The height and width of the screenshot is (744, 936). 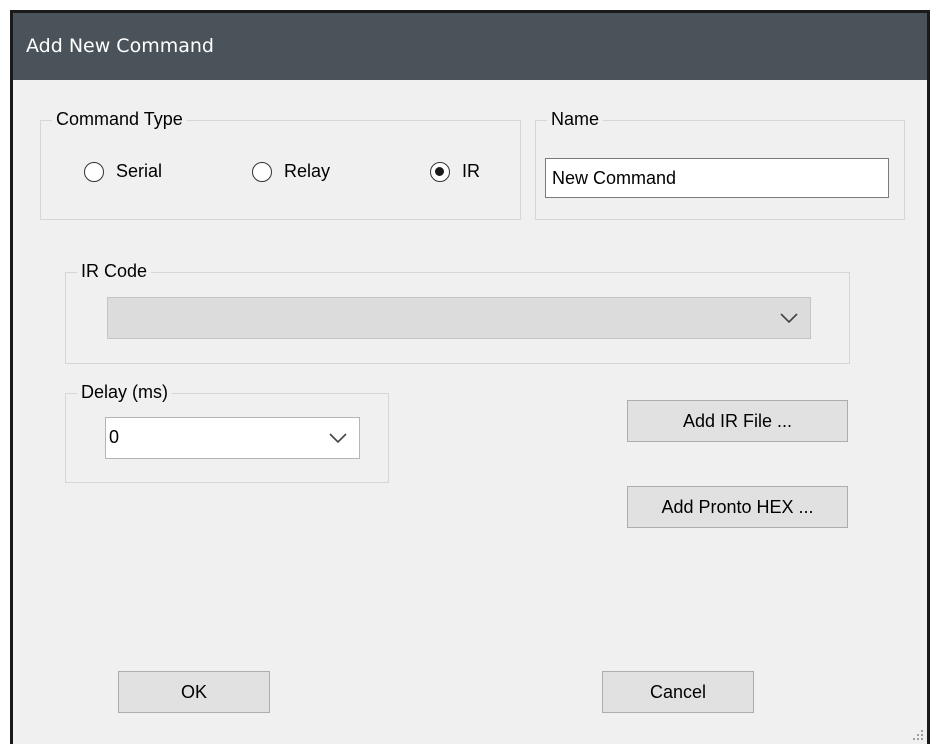 What do you see at coordinates (918, 735) in the screenshot?
I see `resize-grip-icon` at bounding box center [918, 735].